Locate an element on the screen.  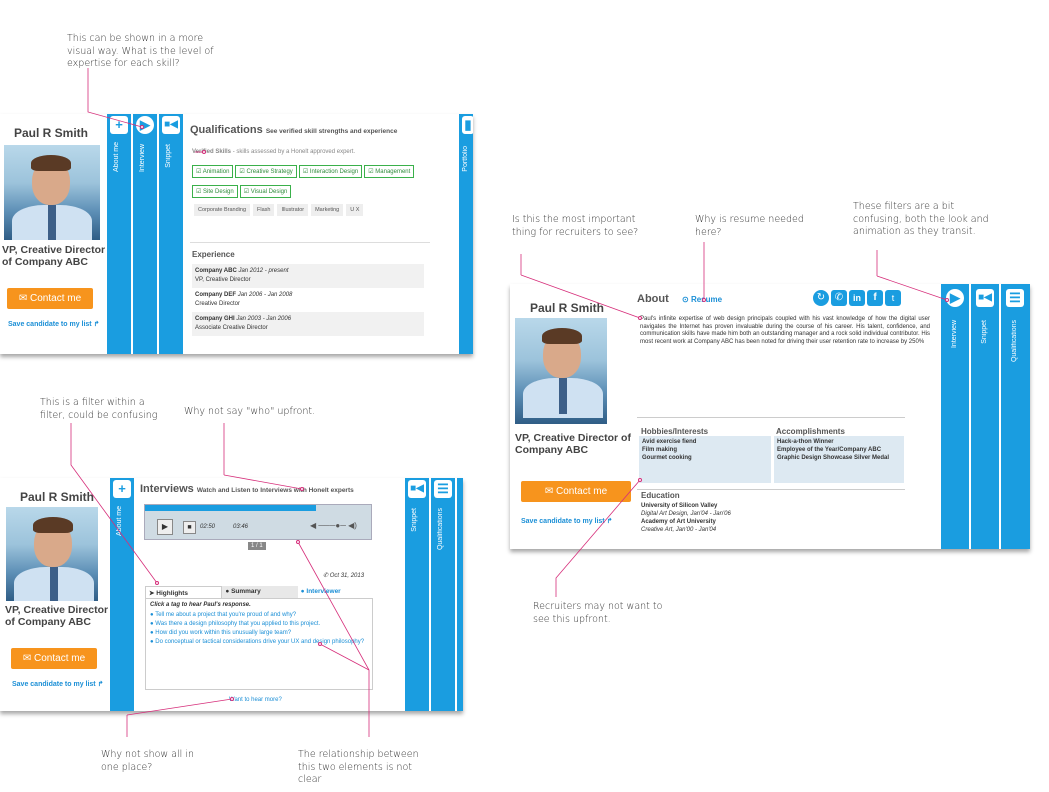
refresh-icon: ↻ is located at coordinates (821, 298).